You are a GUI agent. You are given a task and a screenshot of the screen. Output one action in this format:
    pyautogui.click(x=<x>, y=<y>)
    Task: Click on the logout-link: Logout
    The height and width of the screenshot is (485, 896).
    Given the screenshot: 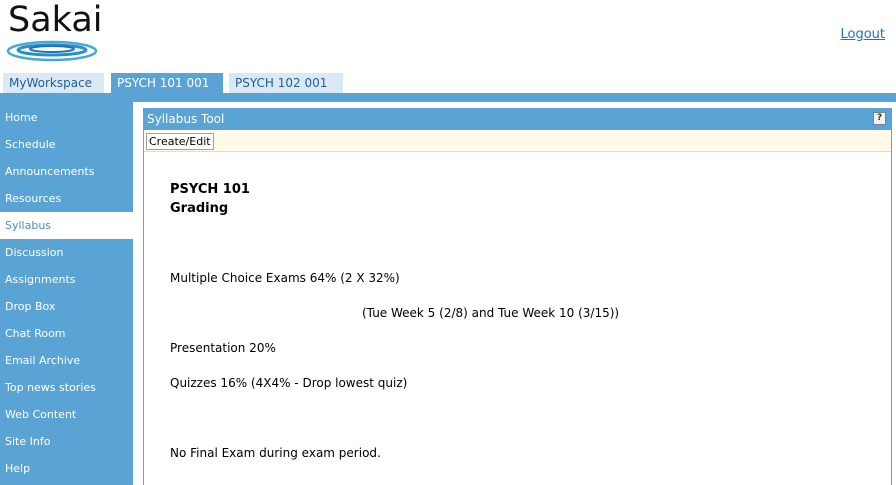 What is the action you would take?
    pyautogui.click(x=862, y=34)
    